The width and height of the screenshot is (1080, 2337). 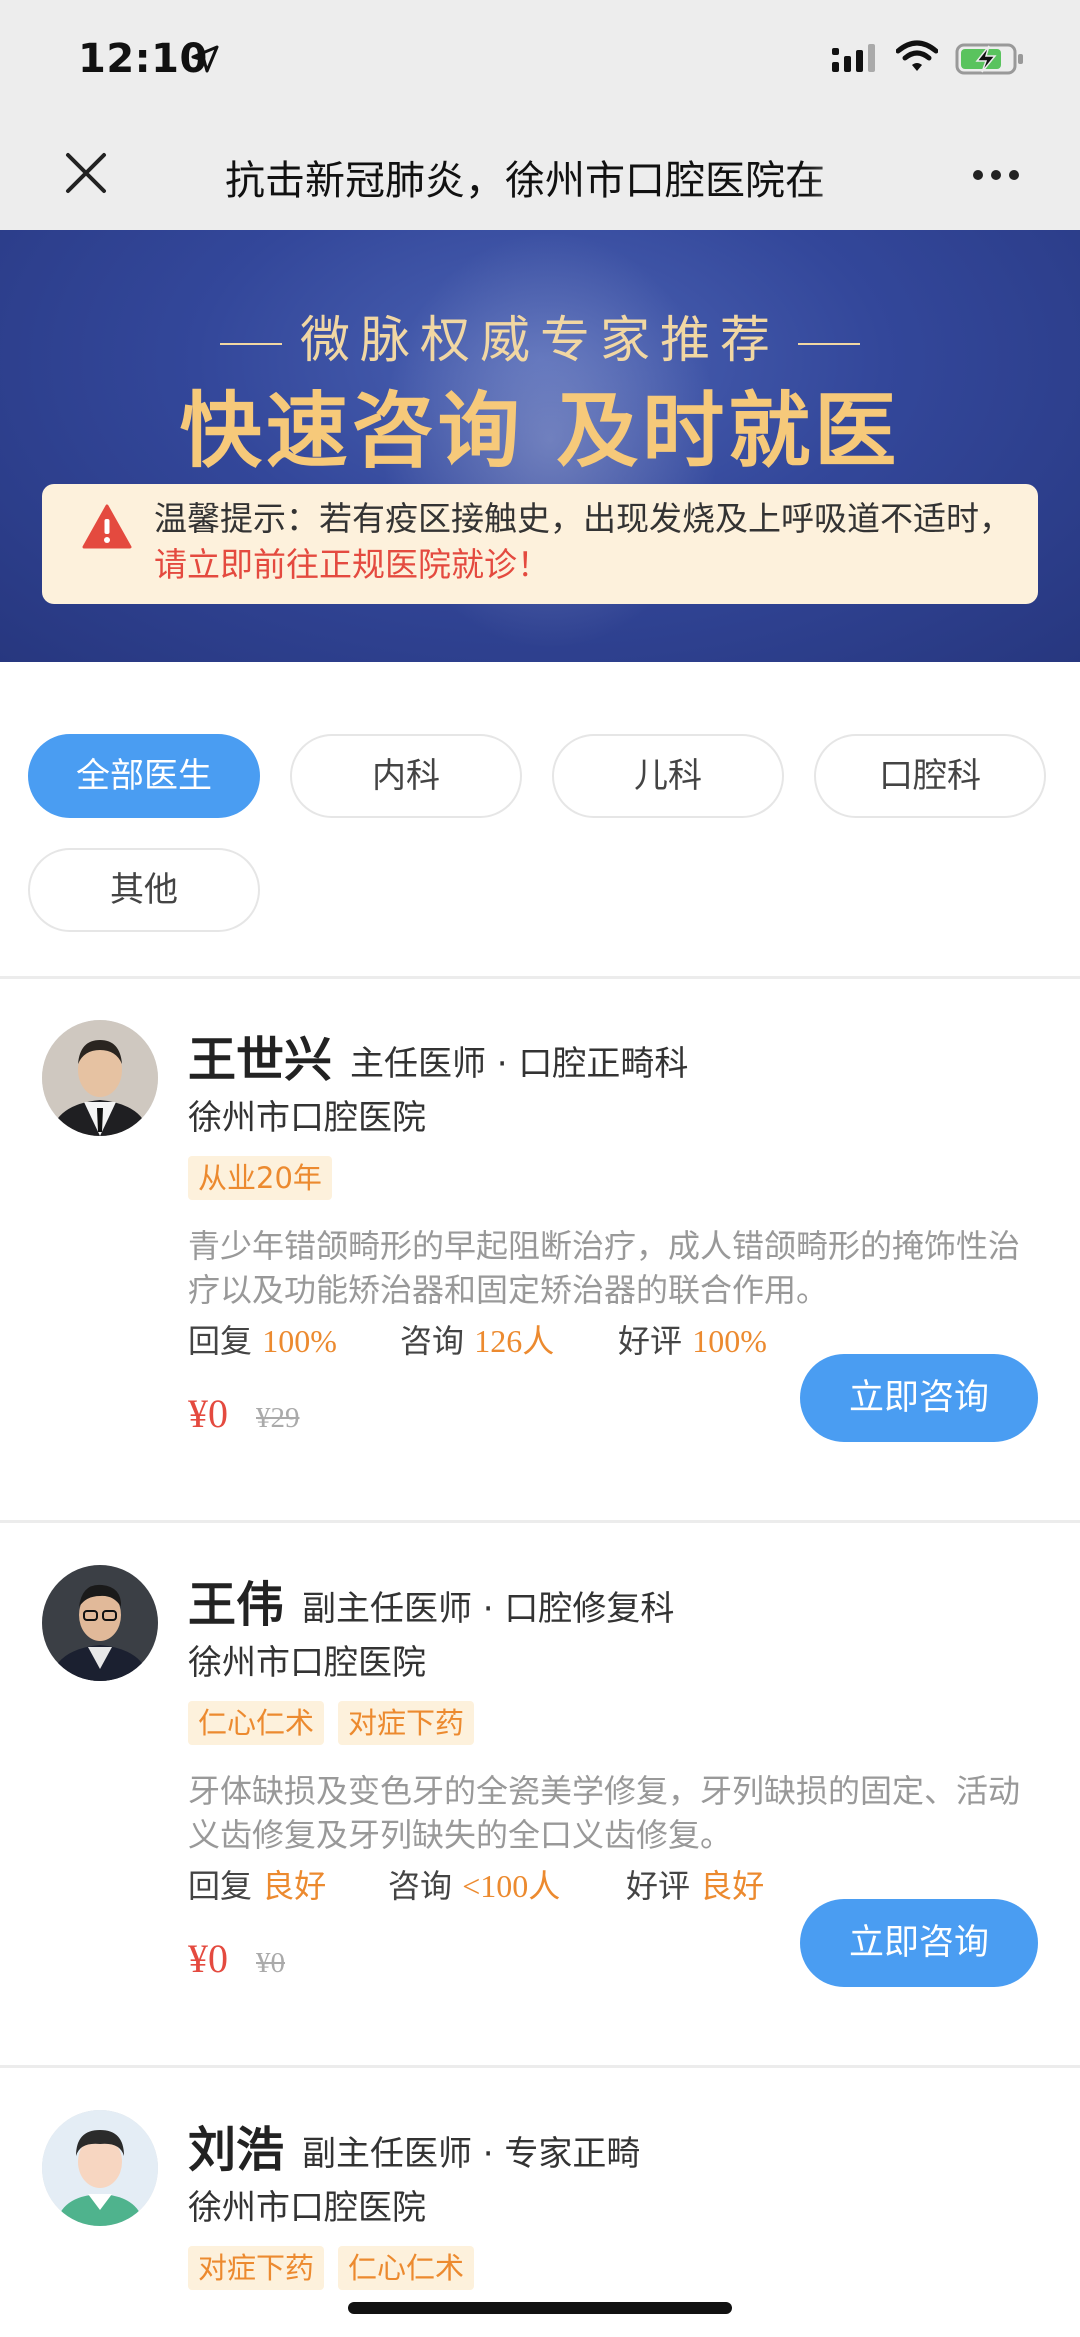 I want to click on reply-stat: 回复 100%, so click(x=262, y=1339).